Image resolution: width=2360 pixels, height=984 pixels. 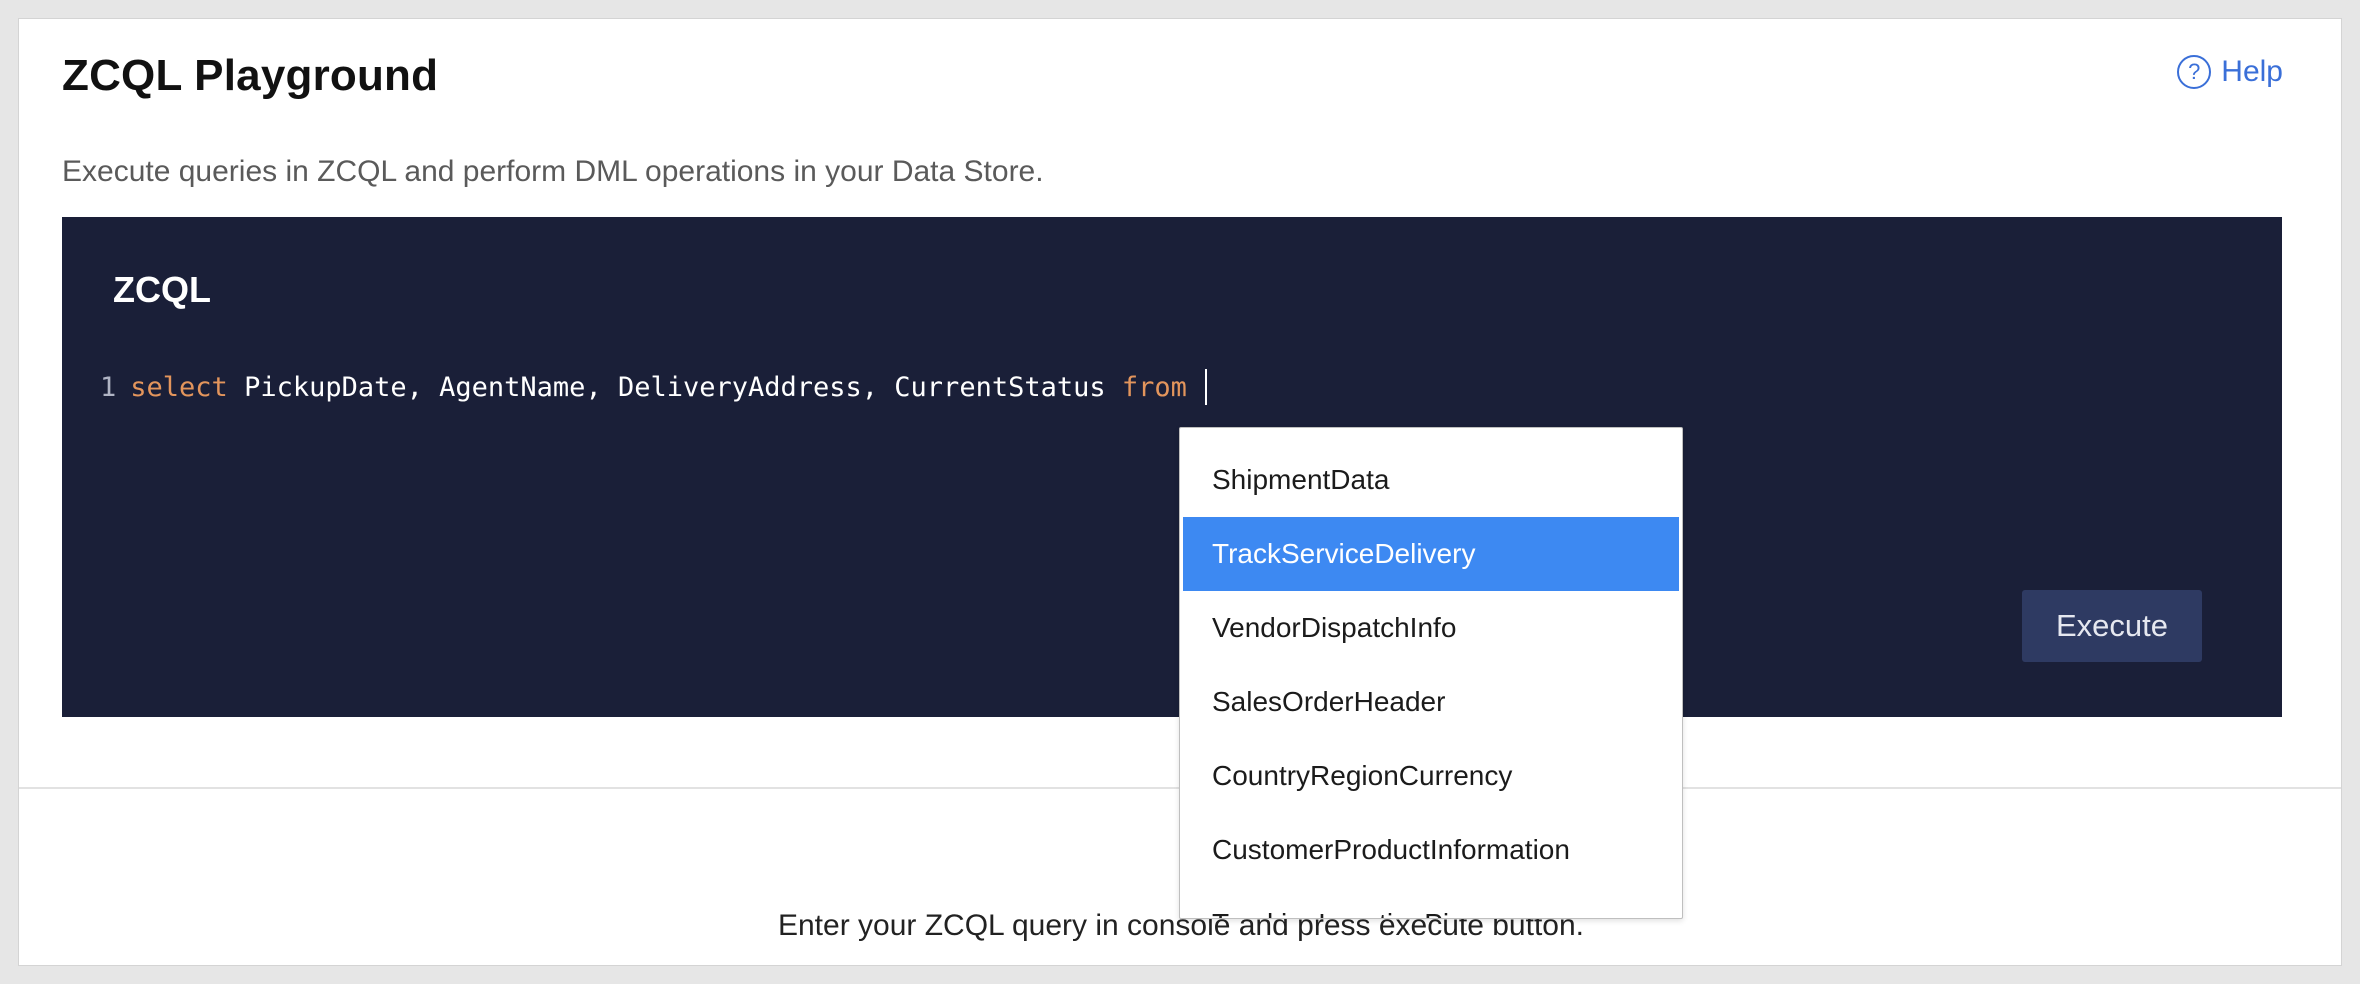 What do you see at coordinates (108, 387) in the screenshot?
I see `line-number: 1` at bounding box center [108, 387].